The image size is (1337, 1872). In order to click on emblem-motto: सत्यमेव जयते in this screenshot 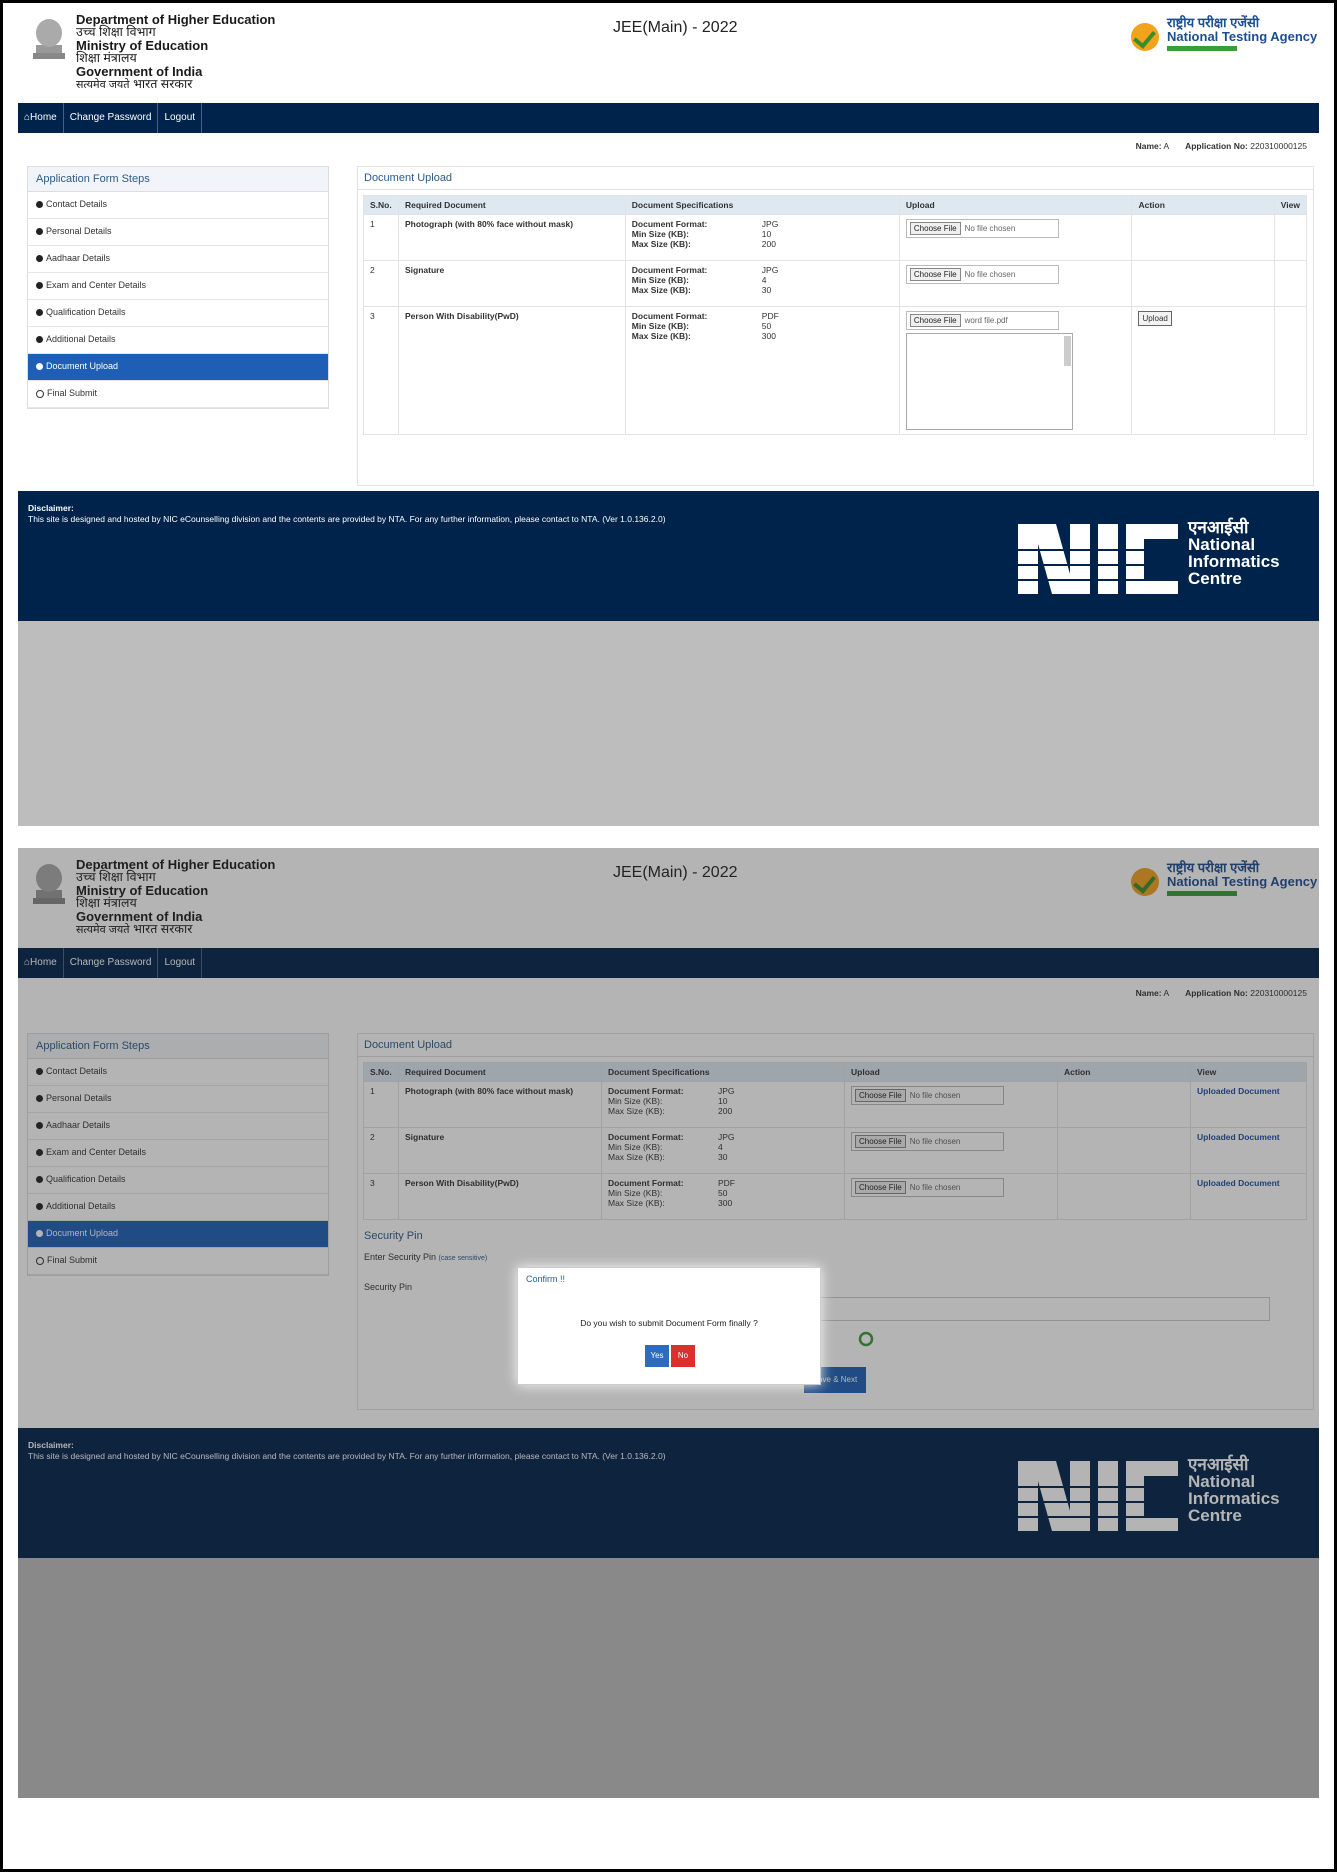, I will do `click(103, 85)`.